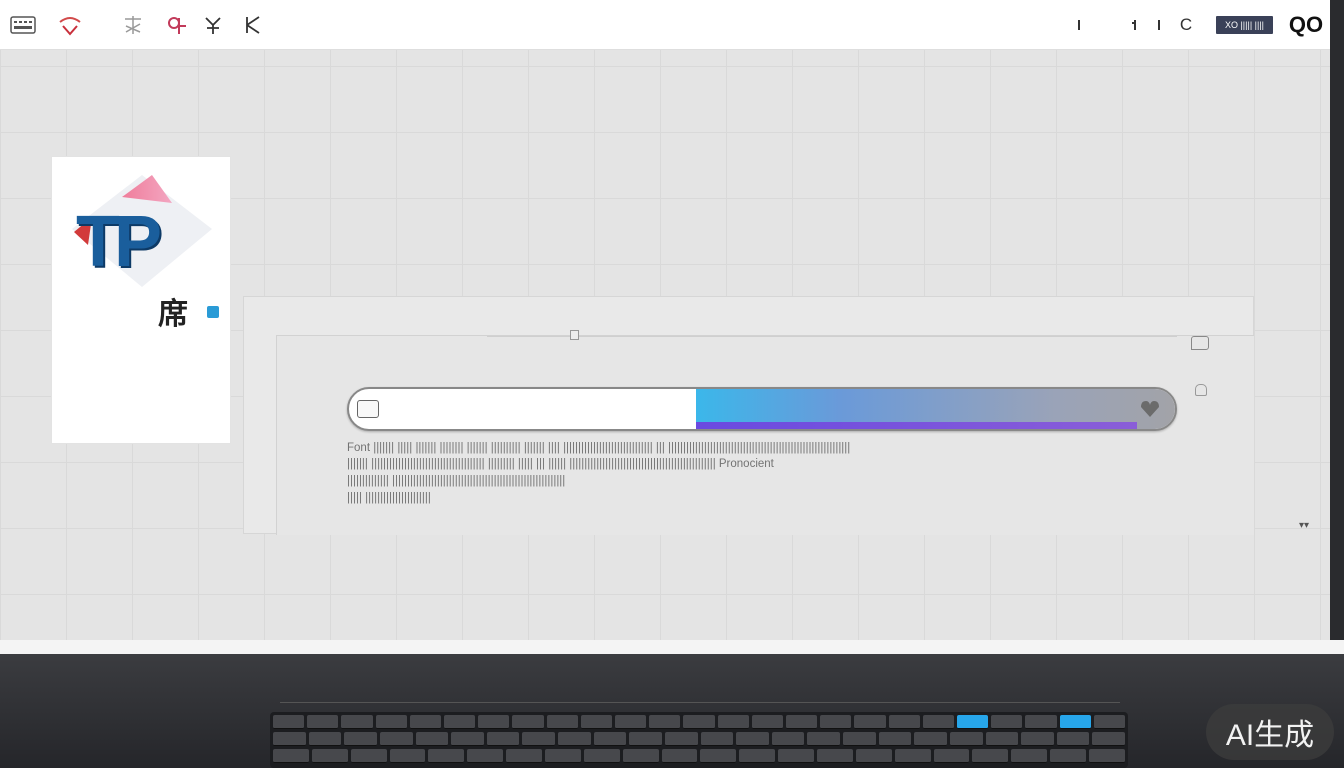  I want to click on progress-heart-icon, so click(1150, 409).